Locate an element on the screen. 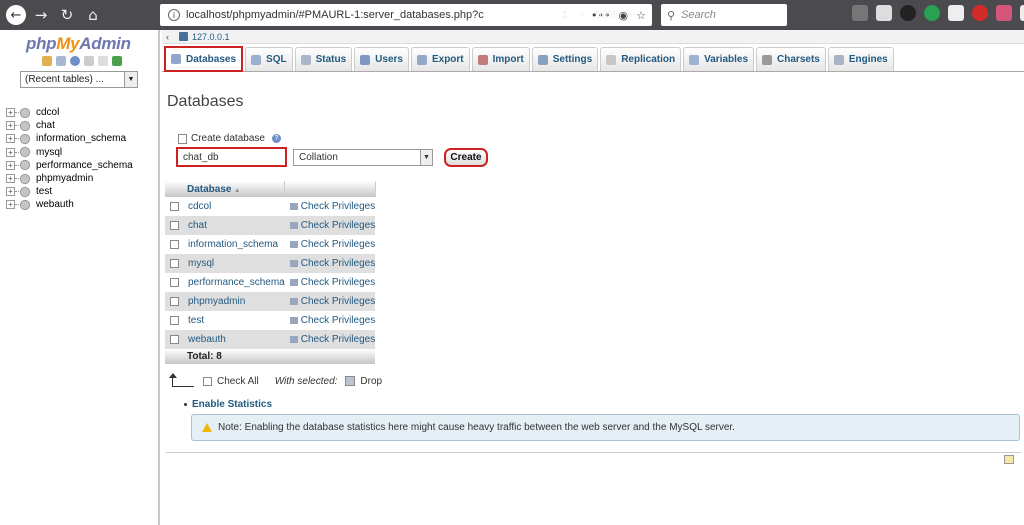 Image resolution: width=1024 pixels, height=525 pixels. logout-icon is located at coordinates (61, 61).